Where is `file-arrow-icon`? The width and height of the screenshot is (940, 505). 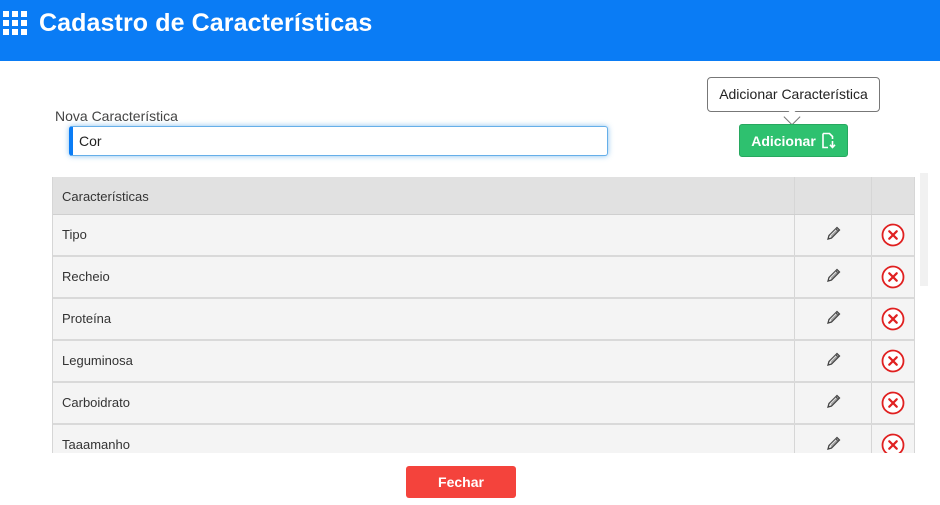
file-arrow-icon is located at coordinates (828, 140).